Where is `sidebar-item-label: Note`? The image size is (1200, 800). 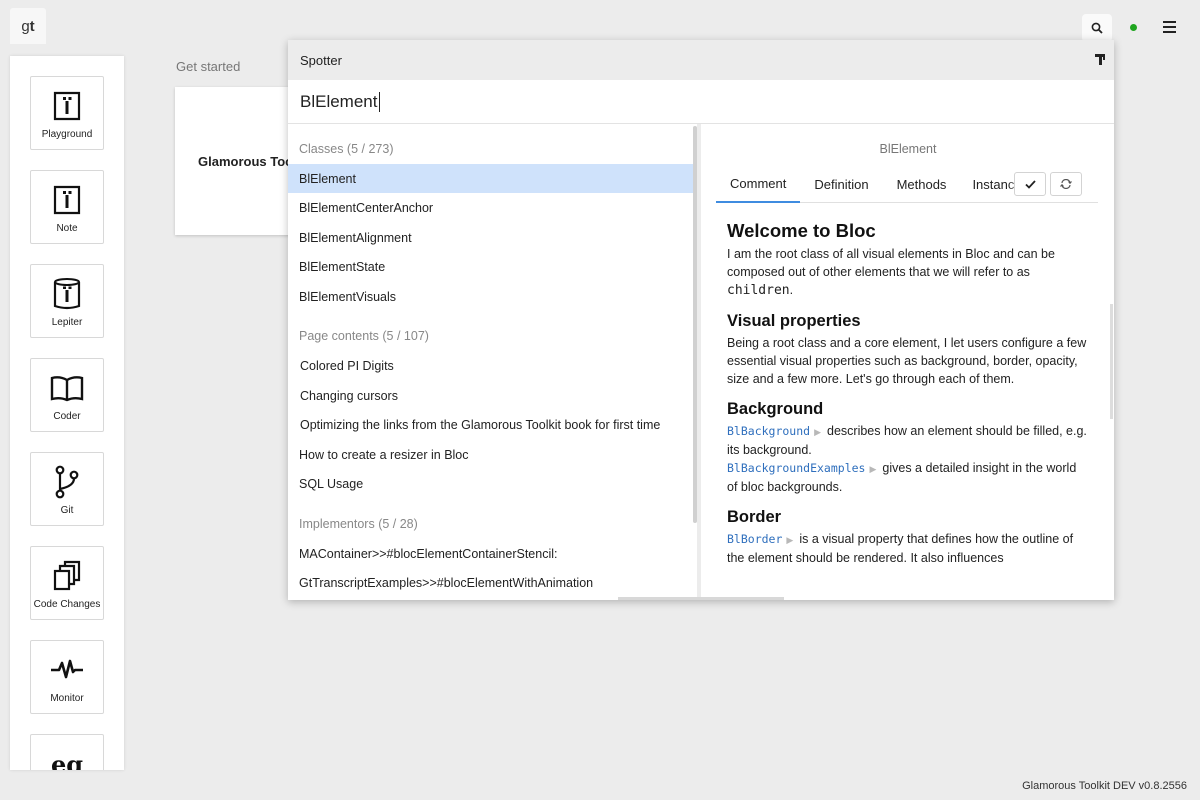 sidebar-item-label: Note is located at coordinates (67, 228).